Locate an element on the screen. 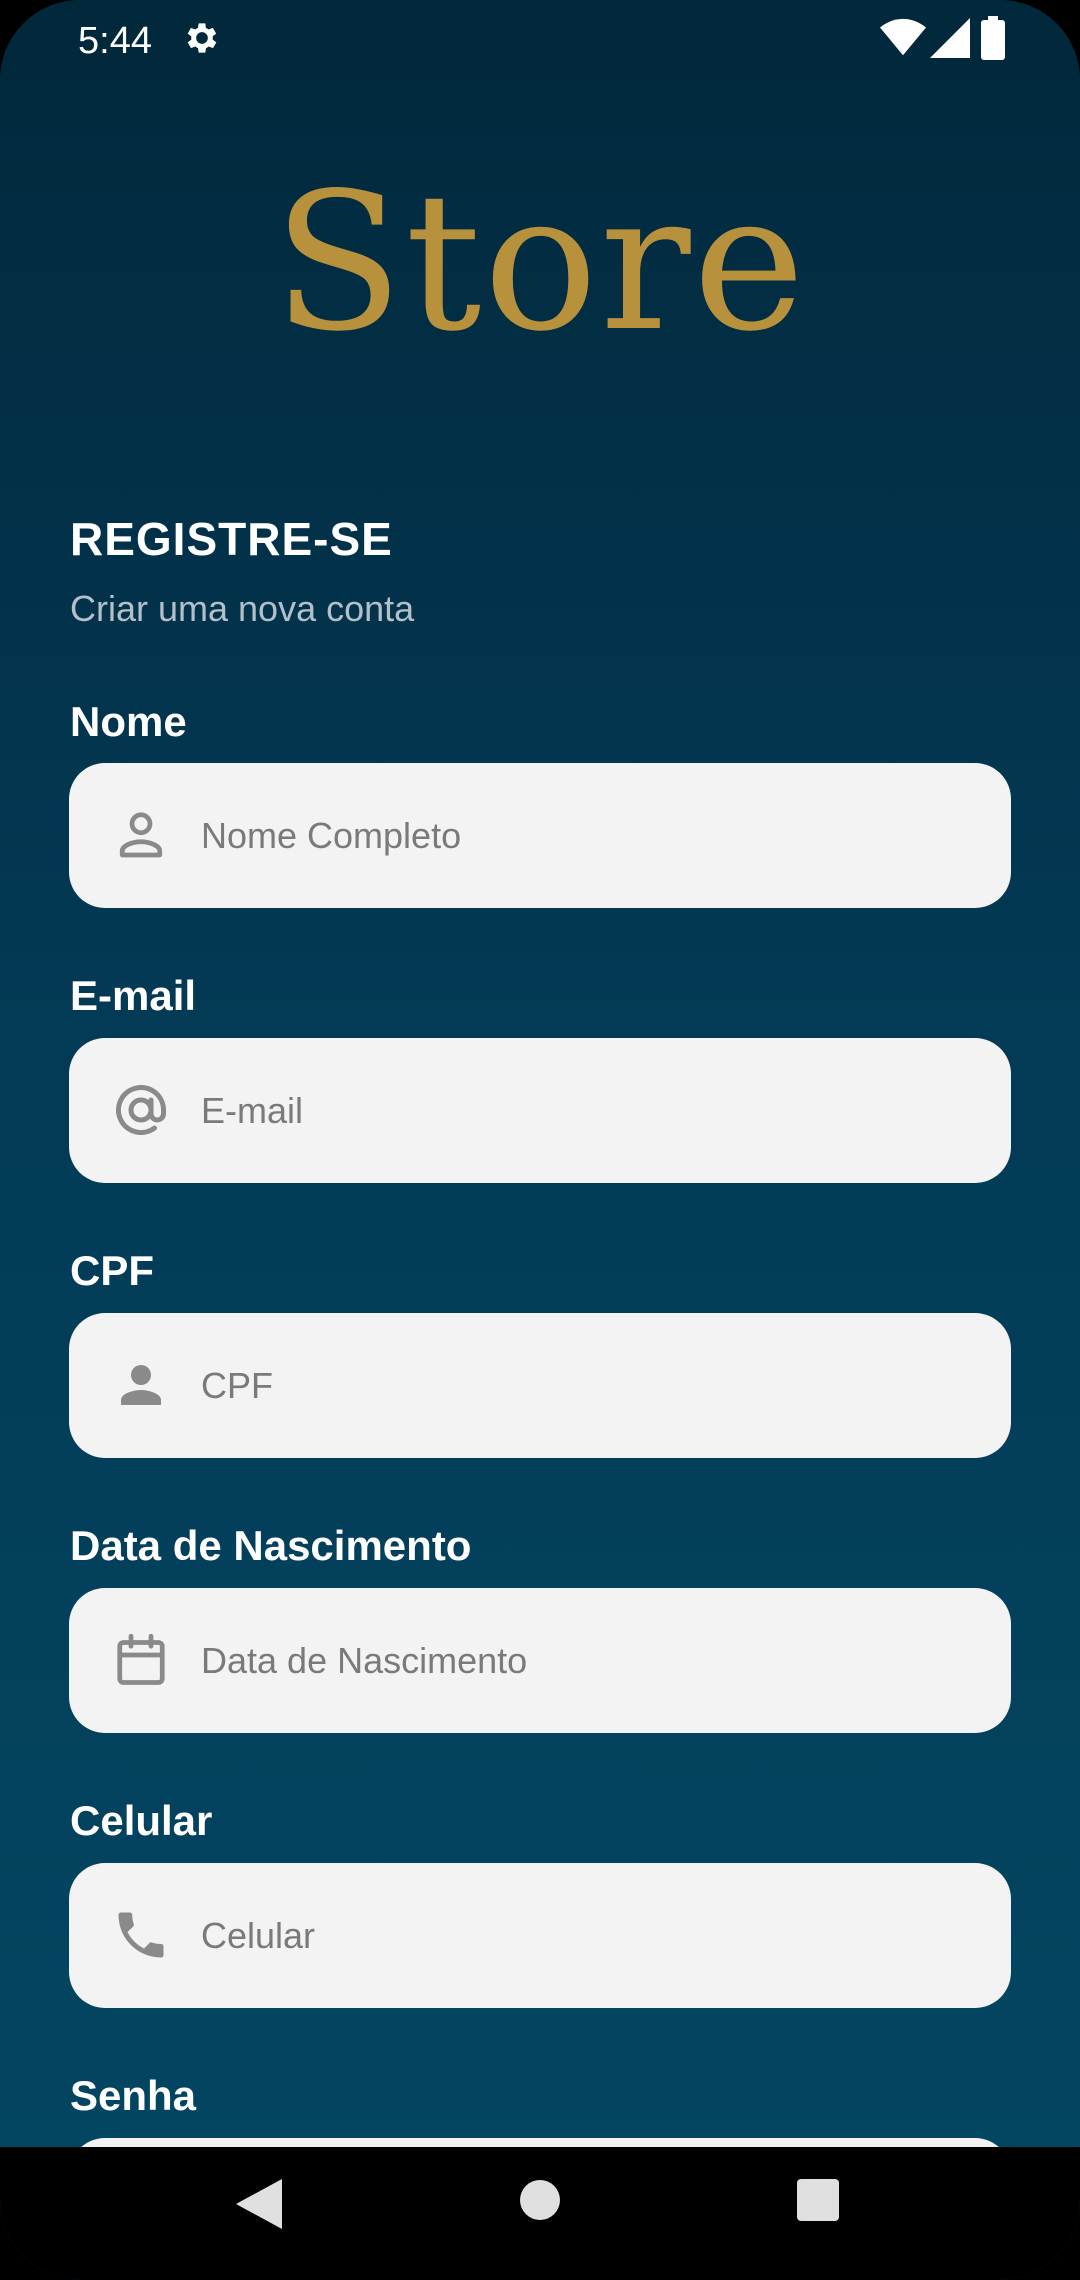  page-title: REGISTRE-SE is located at coordinates (231, 539).